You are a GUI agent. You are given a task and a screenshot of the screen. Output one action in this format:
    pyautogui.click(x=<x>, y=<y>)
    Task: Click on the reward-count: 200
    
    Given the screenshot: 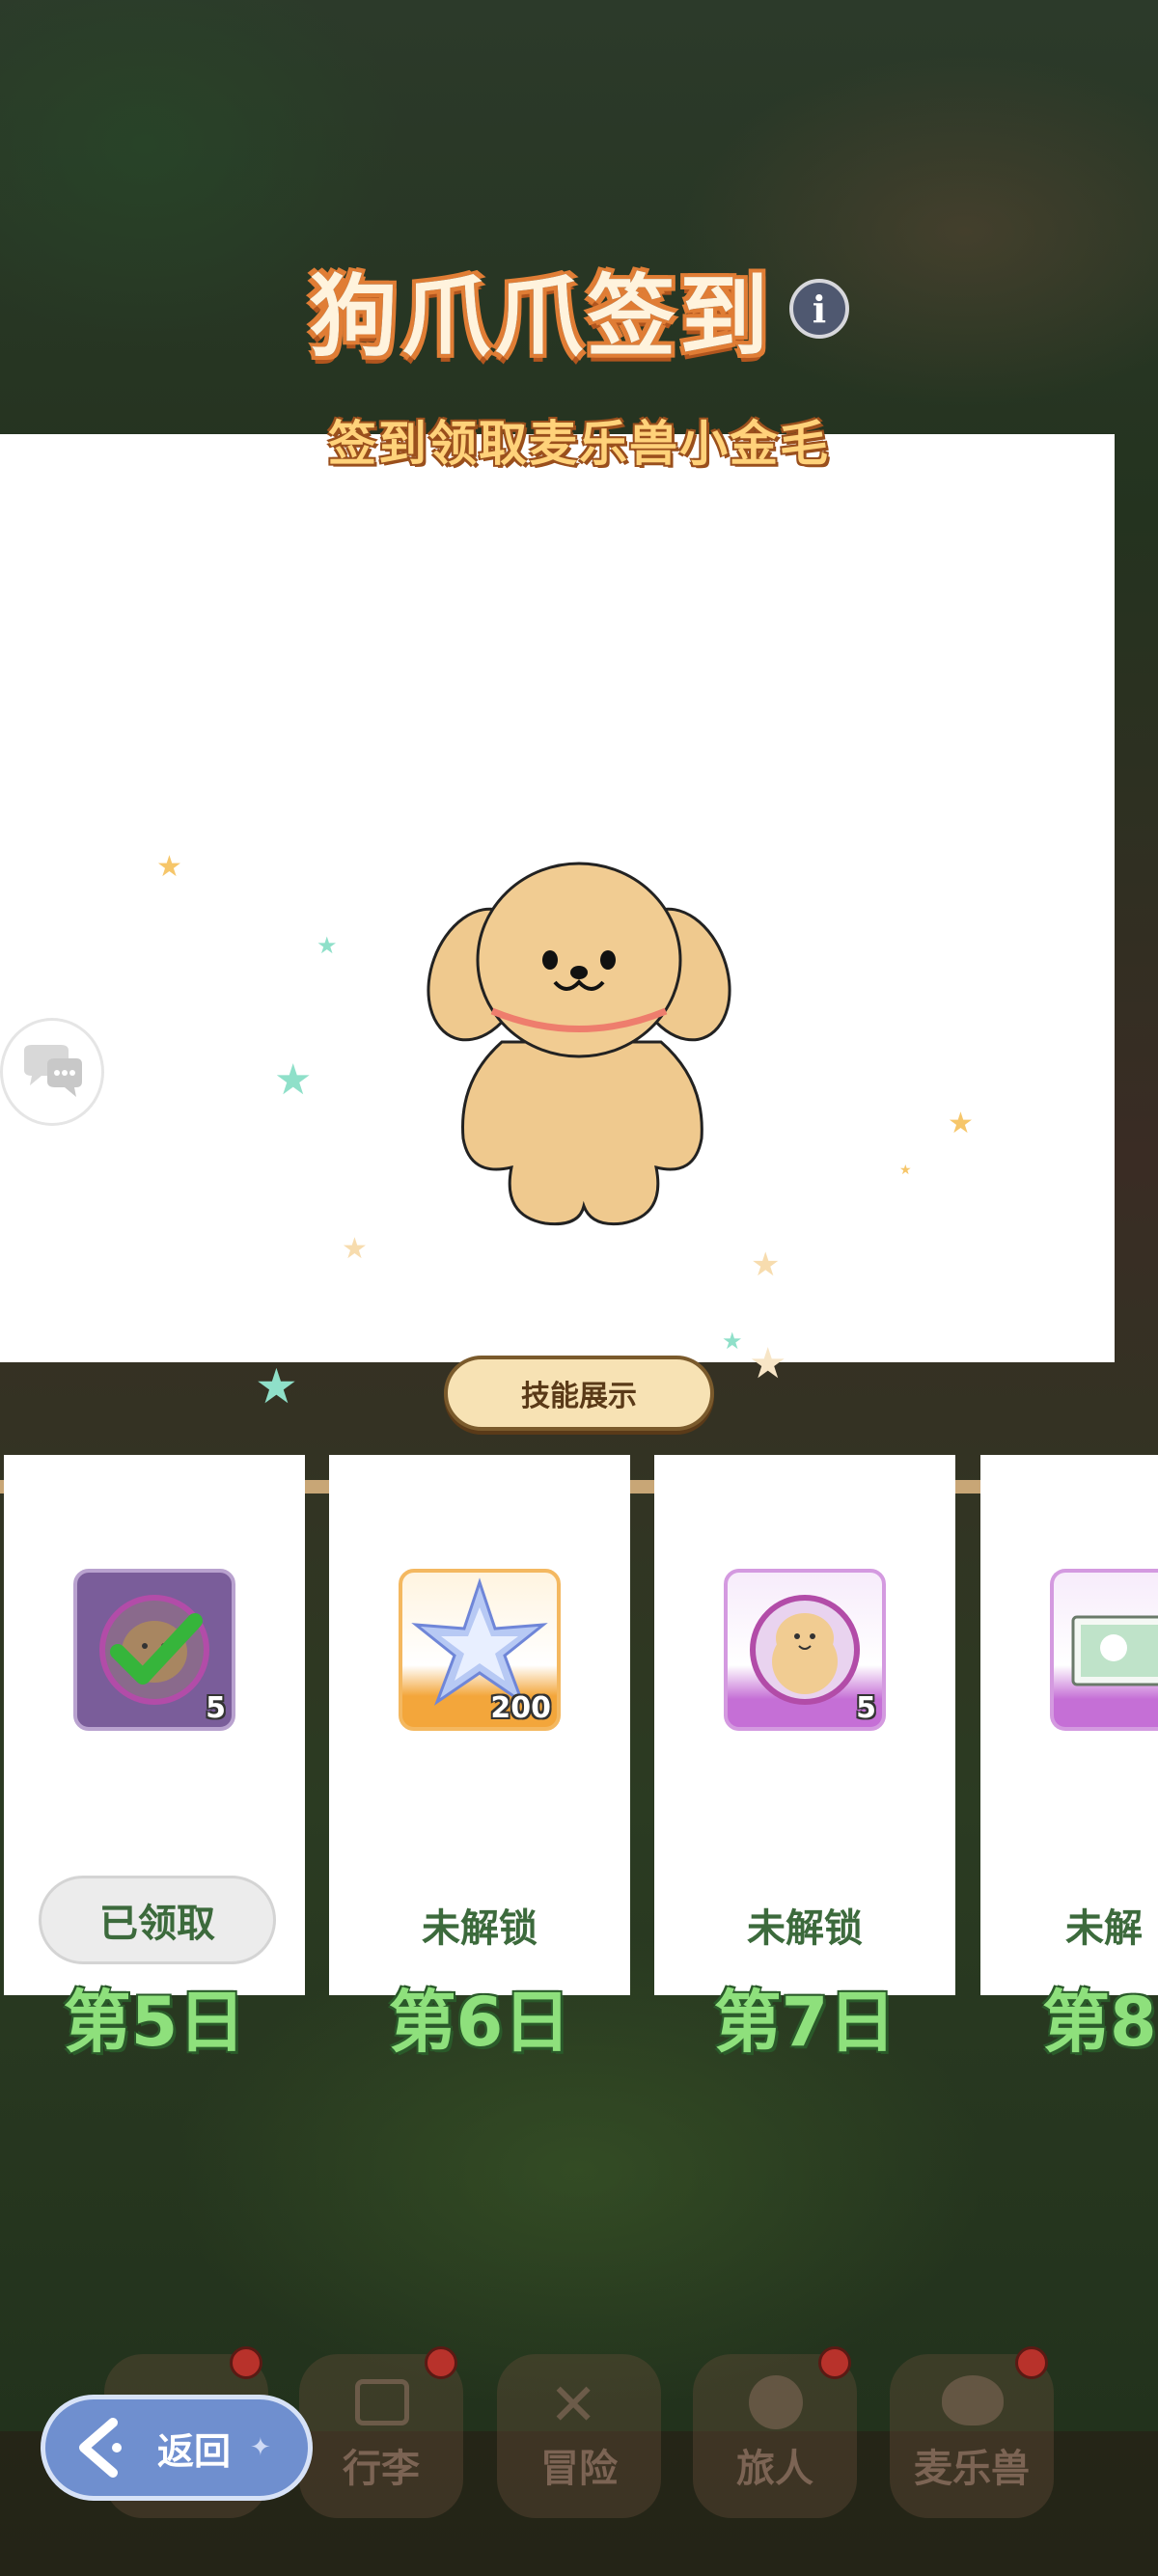 What is the action you would take?
    pyautogui.click(x=520, y=1708)
    